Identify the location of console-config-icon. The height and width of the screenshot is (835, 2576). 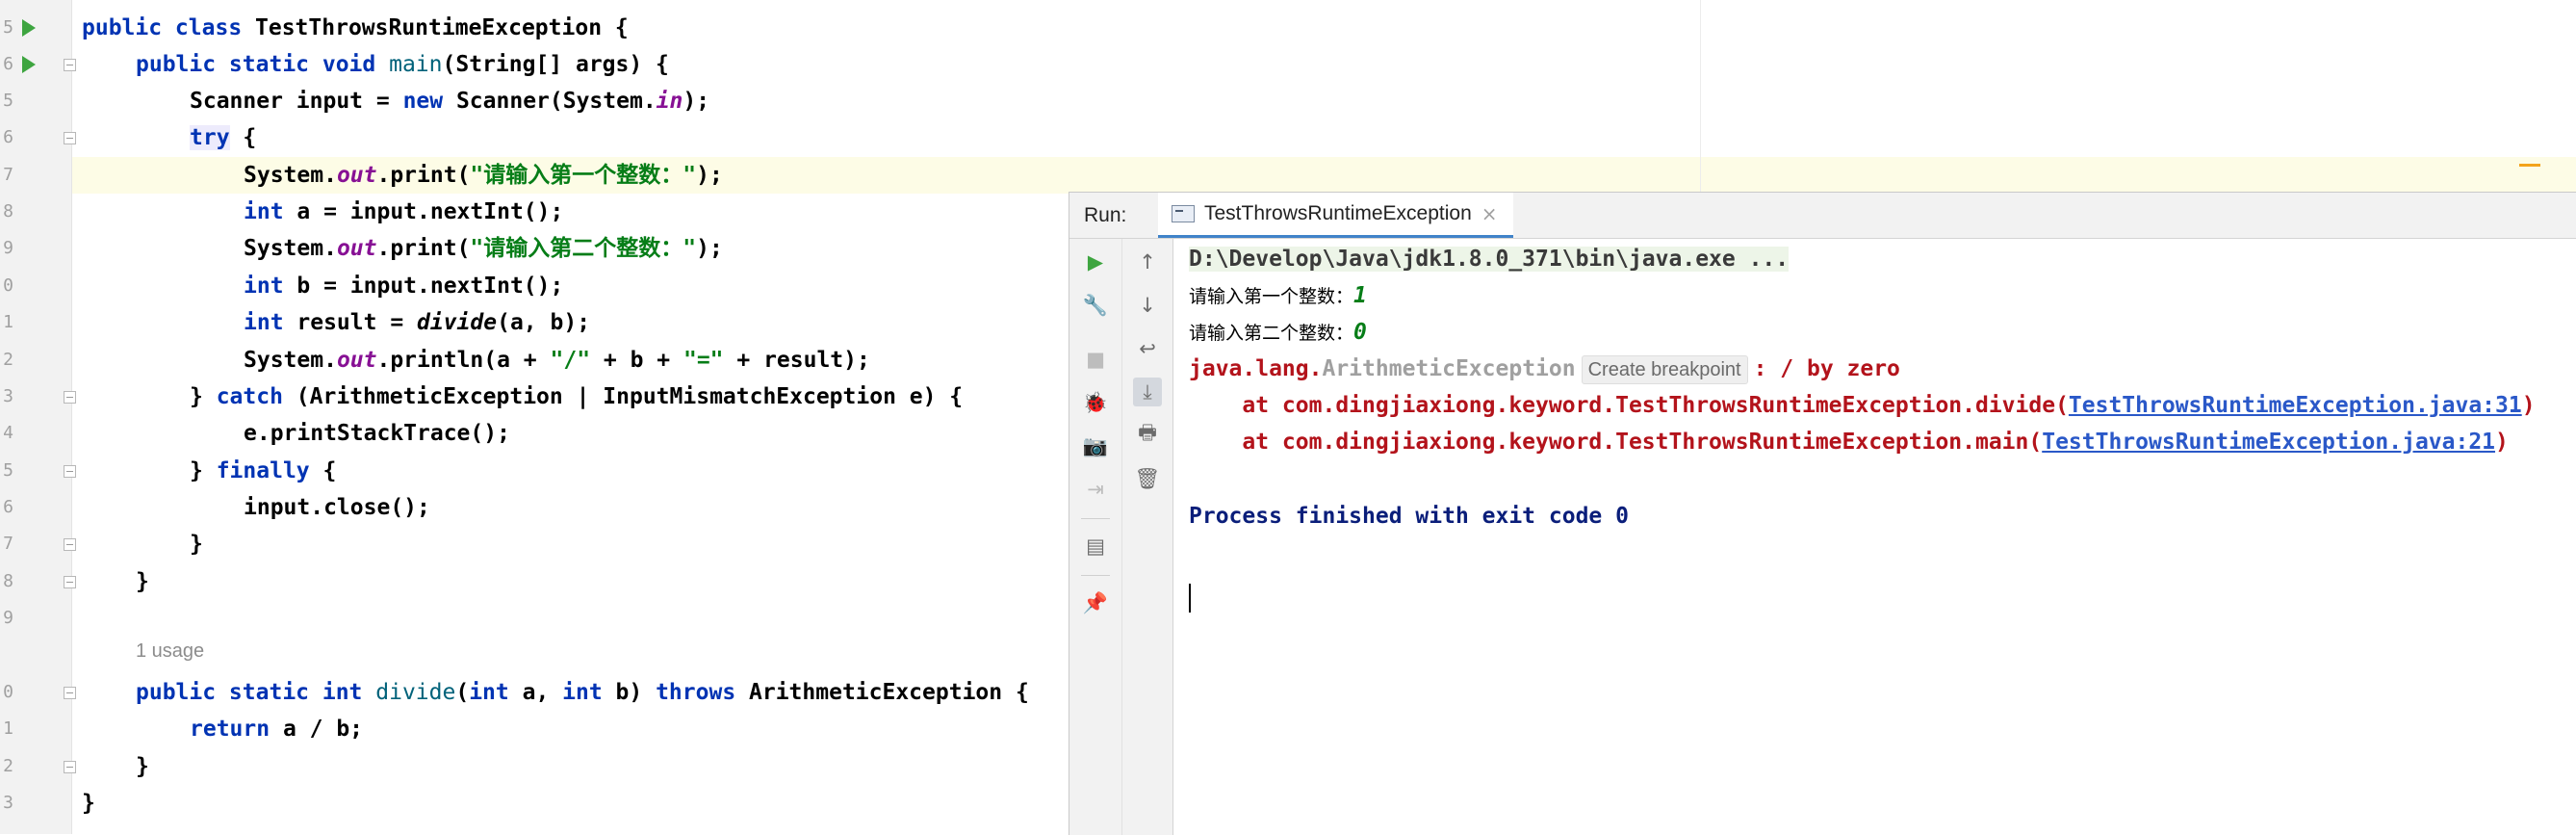
(1183, 213).